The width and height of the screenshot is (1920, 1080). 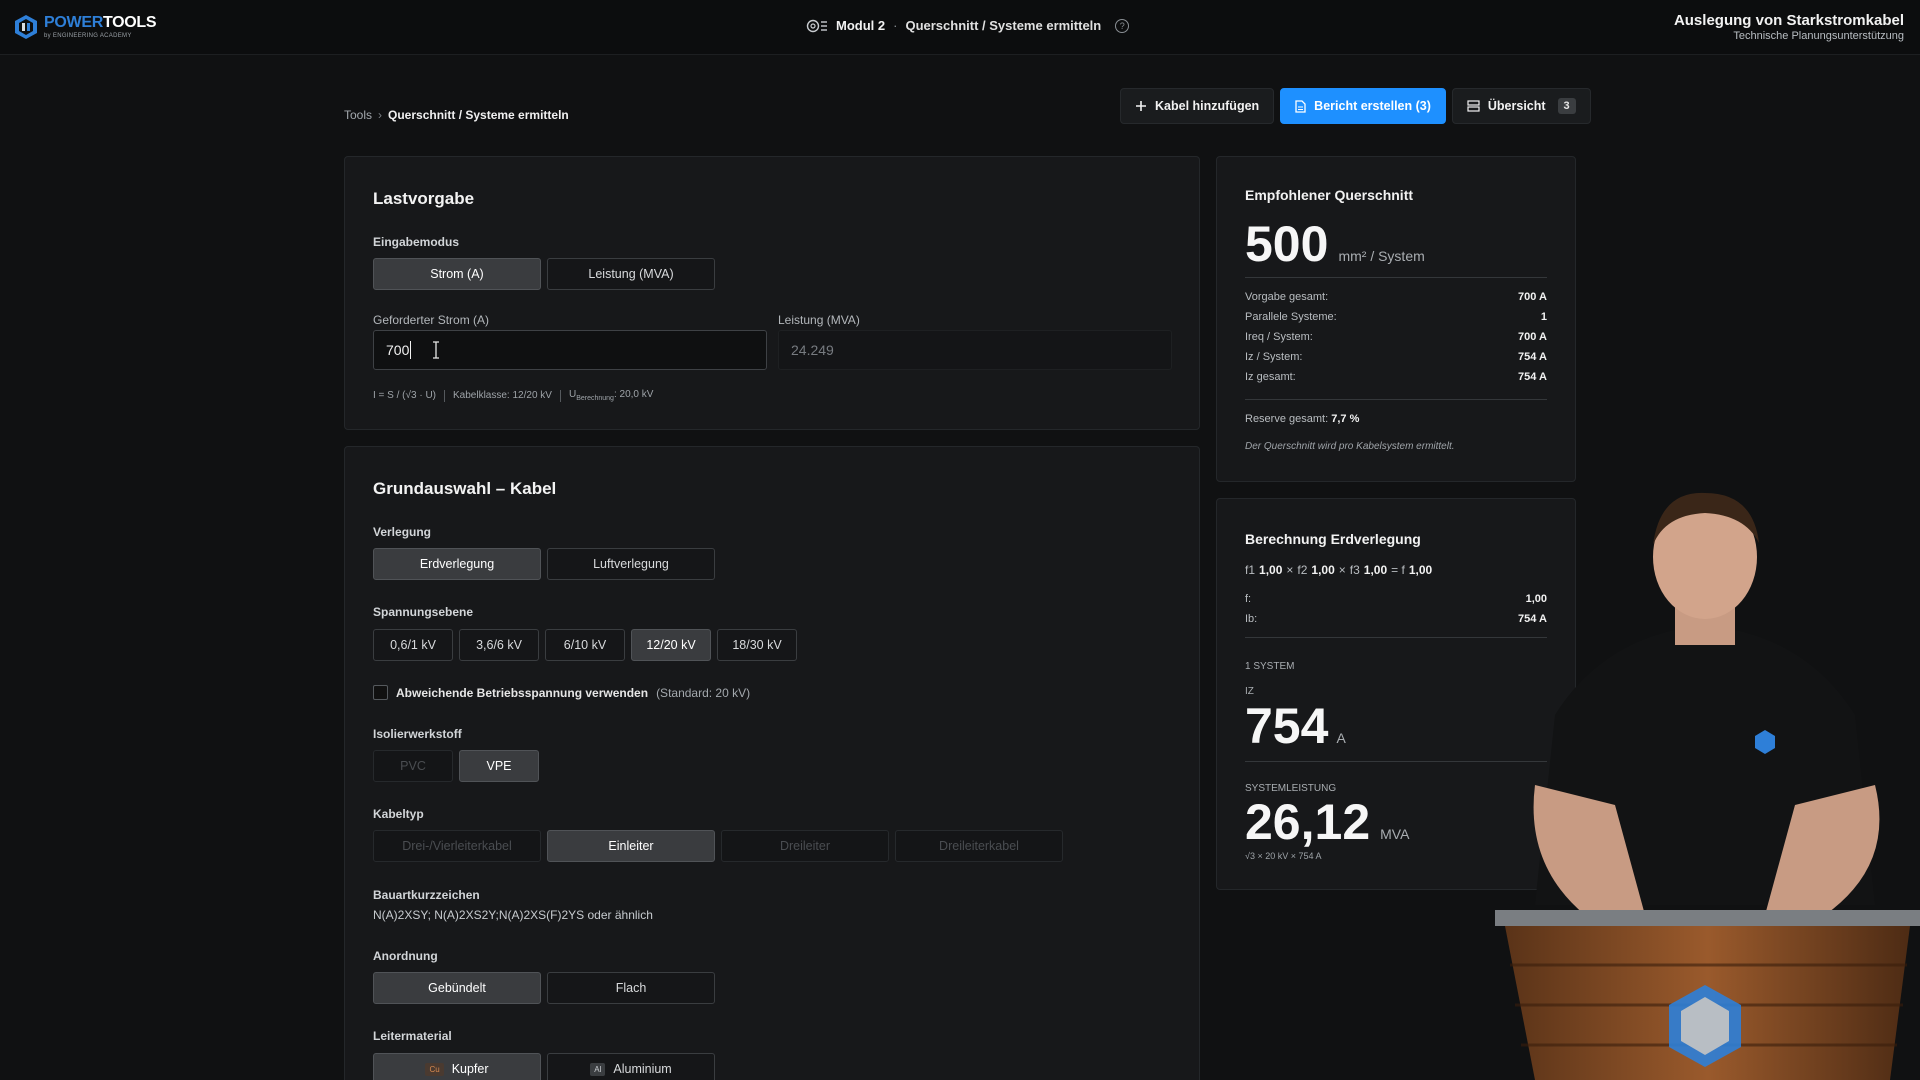 What do you see at coordinates (631, 846) in the screenshot?
I see `cable-type-single-button: Einleiter` at bounding box center [631, 846].